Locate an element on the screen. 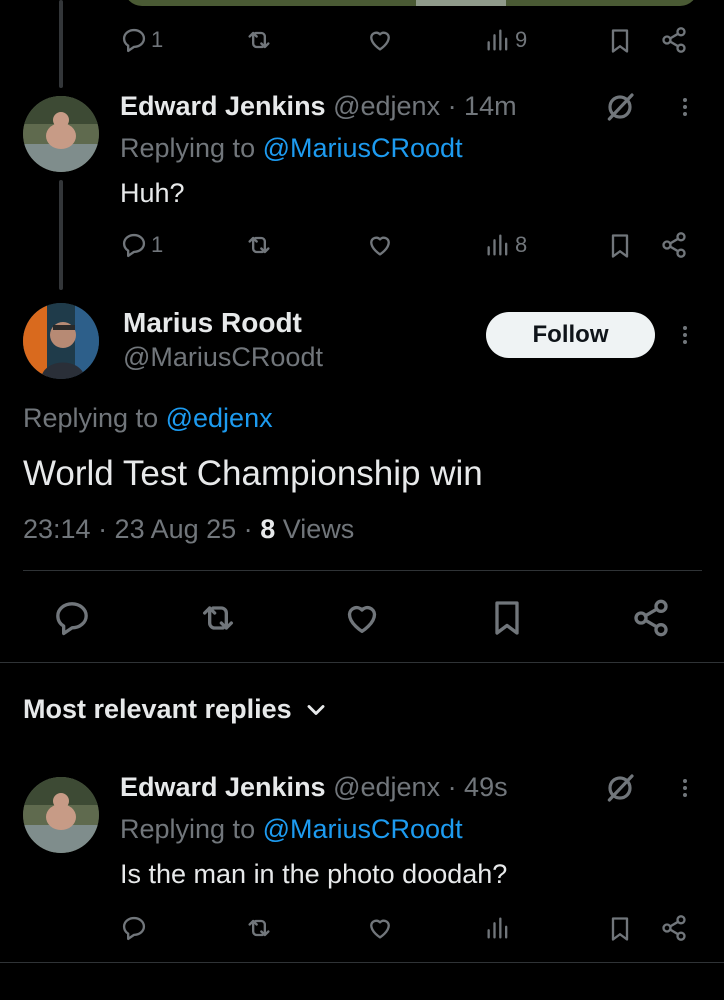  views-button: 8 is located at coordinates (505, 245).